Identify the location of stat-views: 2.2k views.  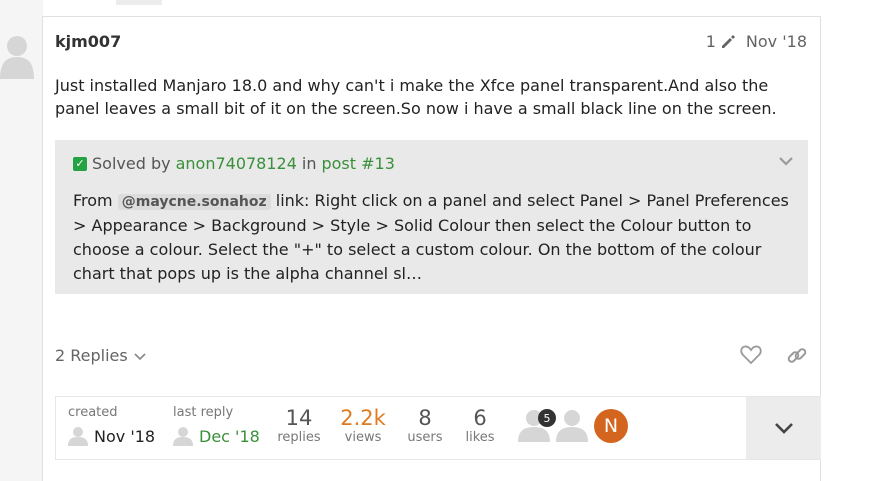
(363, 425).